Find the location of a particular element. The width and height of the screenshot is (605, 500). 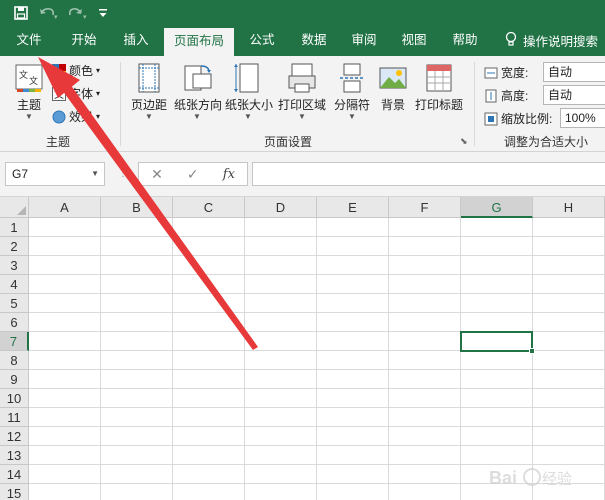

column-header-a: A is located at coordinates (65, 207).